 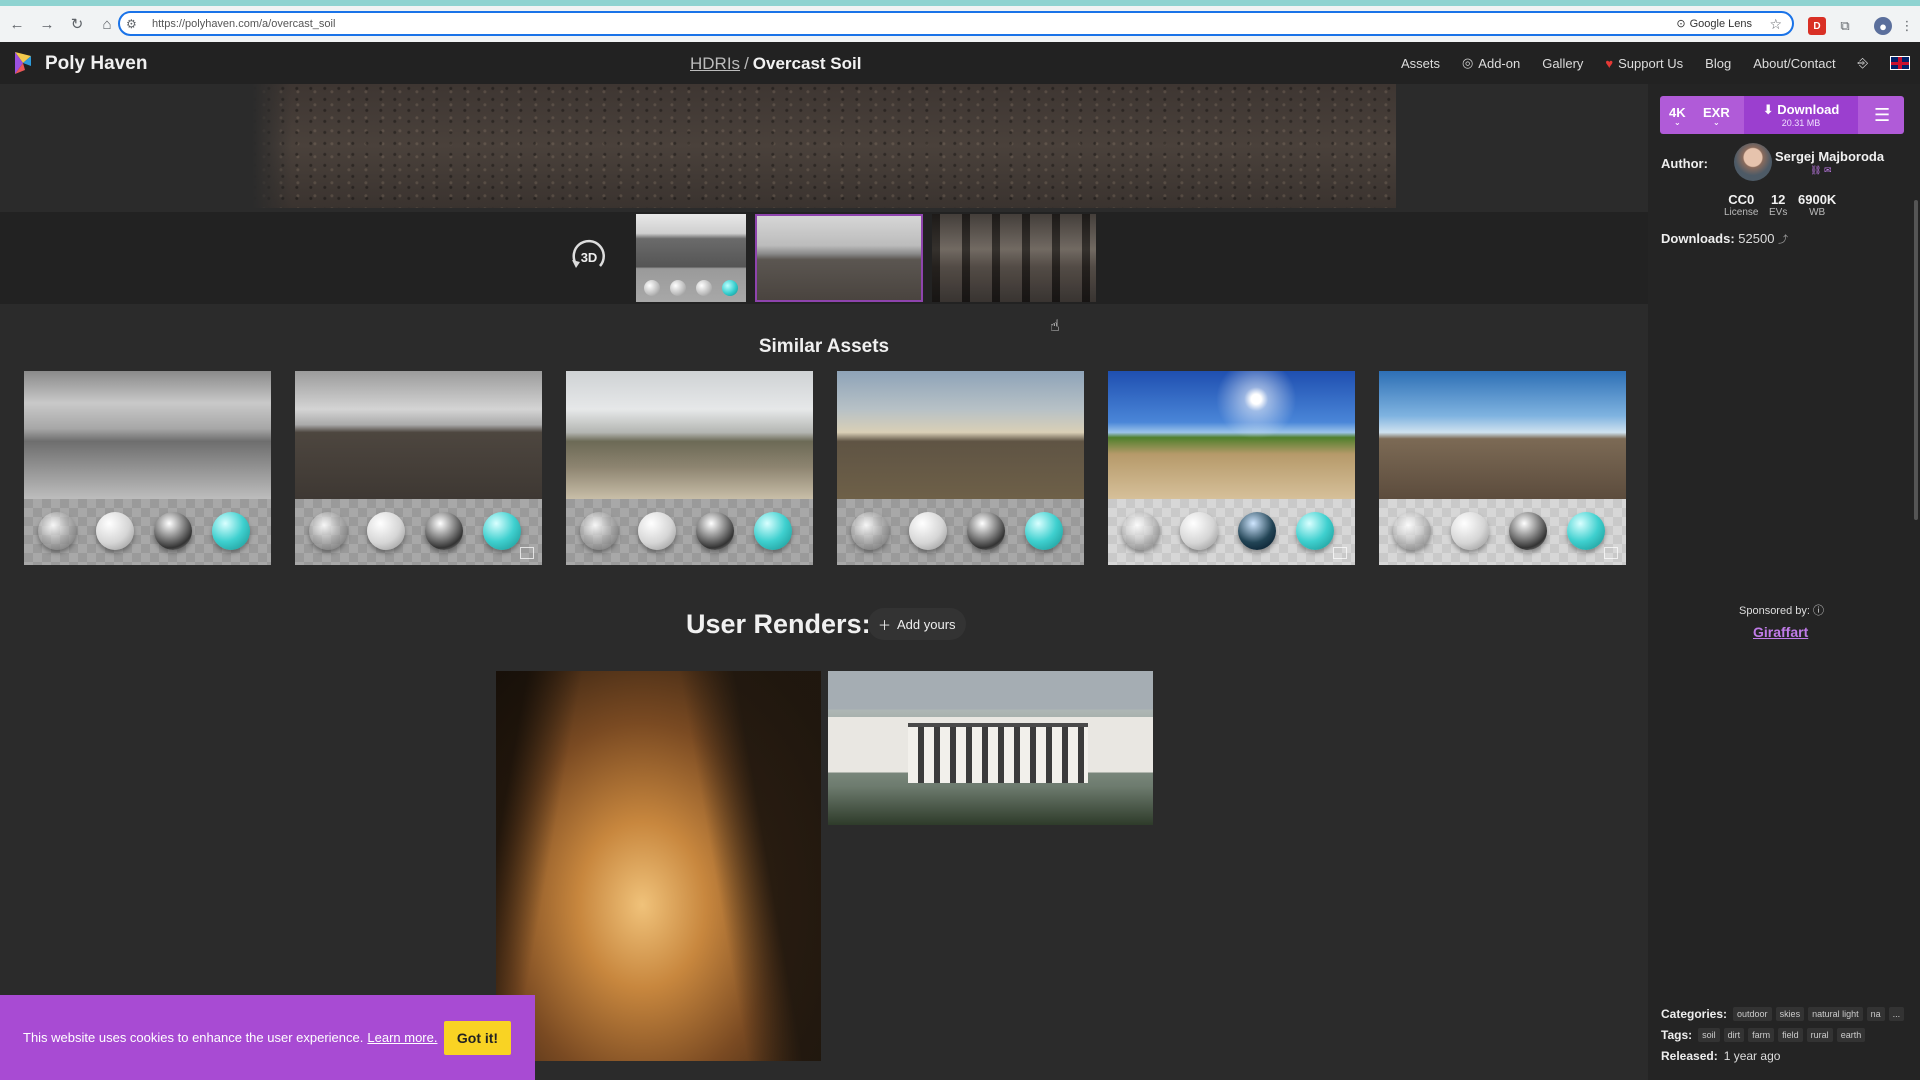 I want to click on nav-addon: ◎ Add-on, so click(x=1491, y=63).